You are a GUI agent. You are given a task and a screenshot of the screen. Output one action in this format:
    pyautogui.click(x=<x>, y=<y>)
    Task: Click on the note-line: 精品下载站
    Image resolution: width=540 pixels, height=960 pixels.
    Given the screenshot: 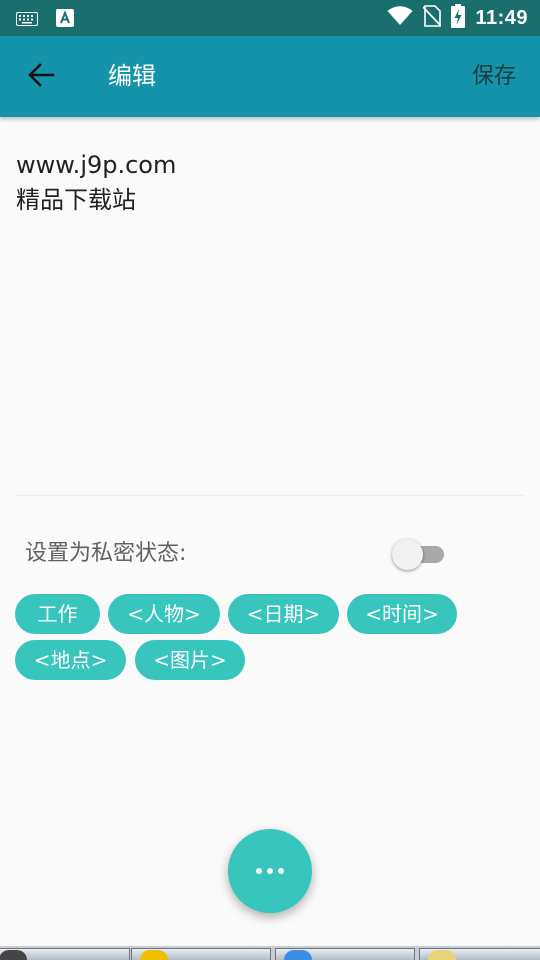 What is the action you would take?
    pyautogui.click(x=76, y=200)
    